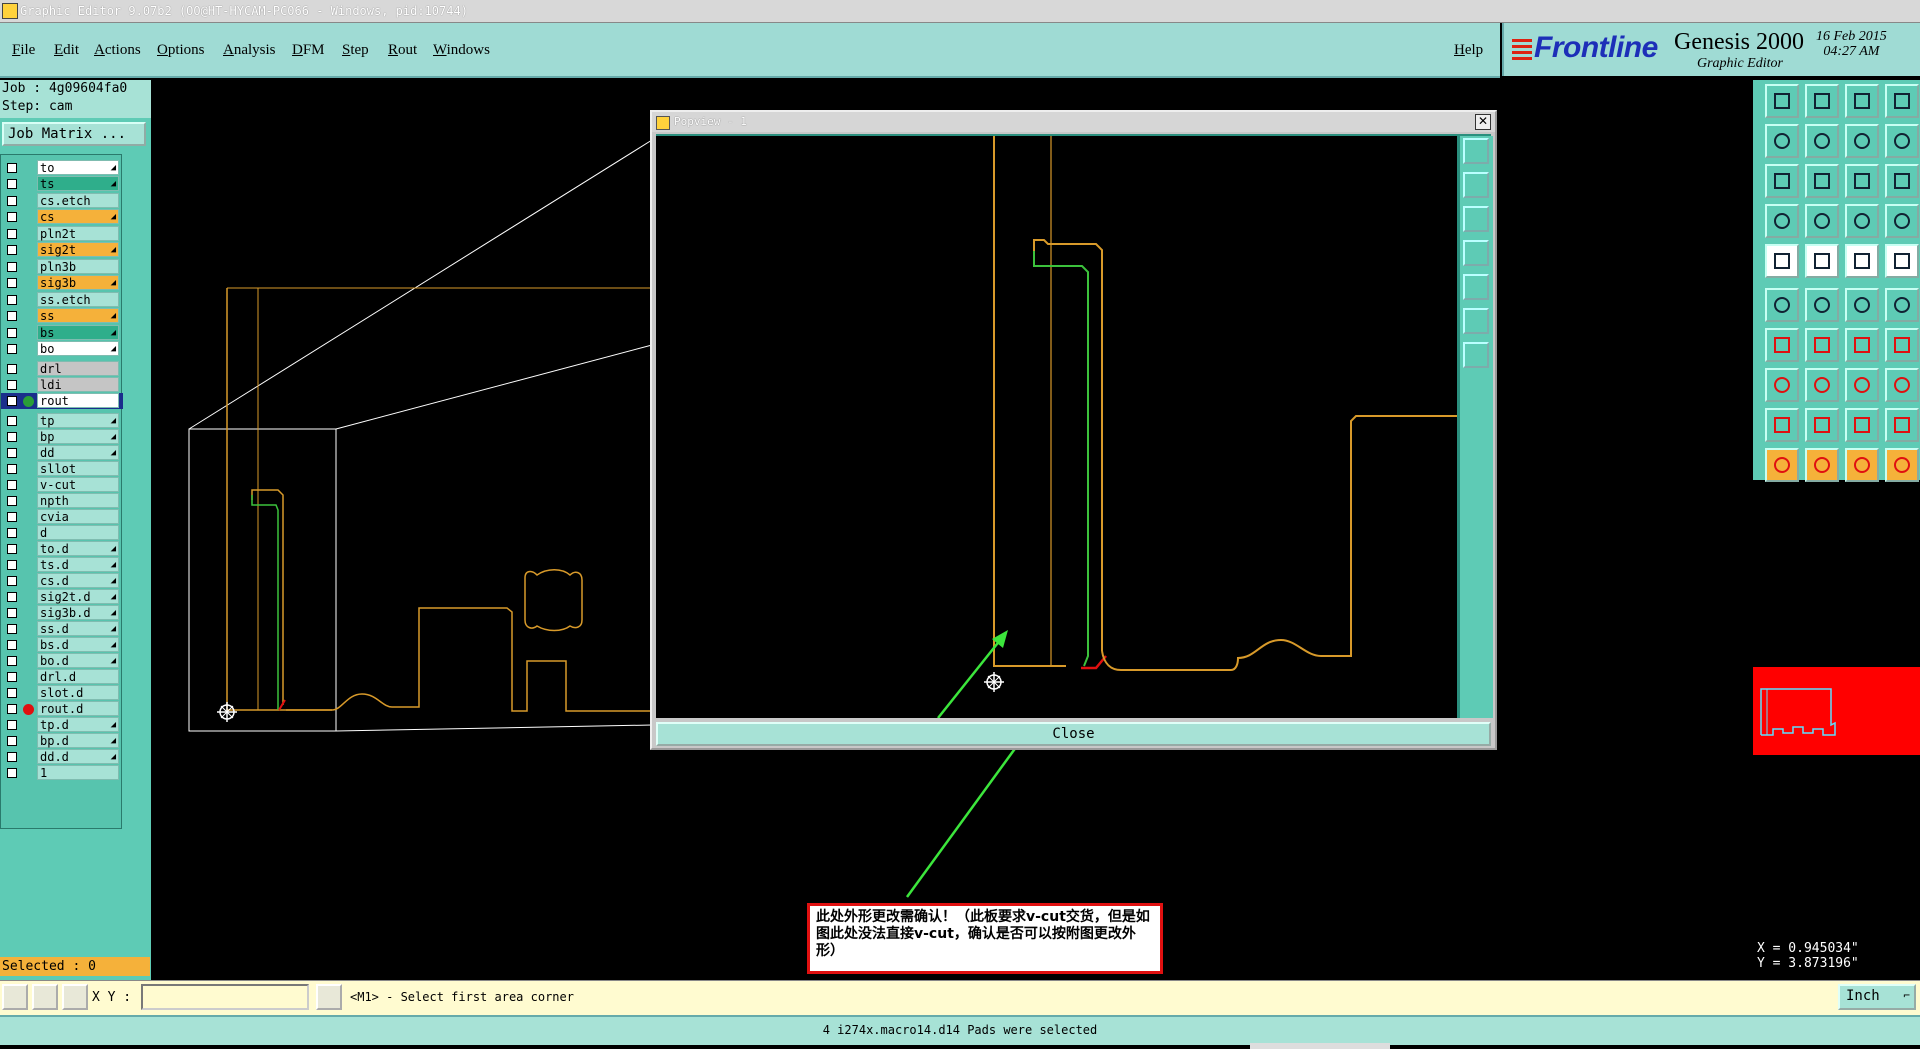  What do you see at coordinates (1902, 261) in the screenshot?
I see `point-icon` at bounding box center [1902, 261].